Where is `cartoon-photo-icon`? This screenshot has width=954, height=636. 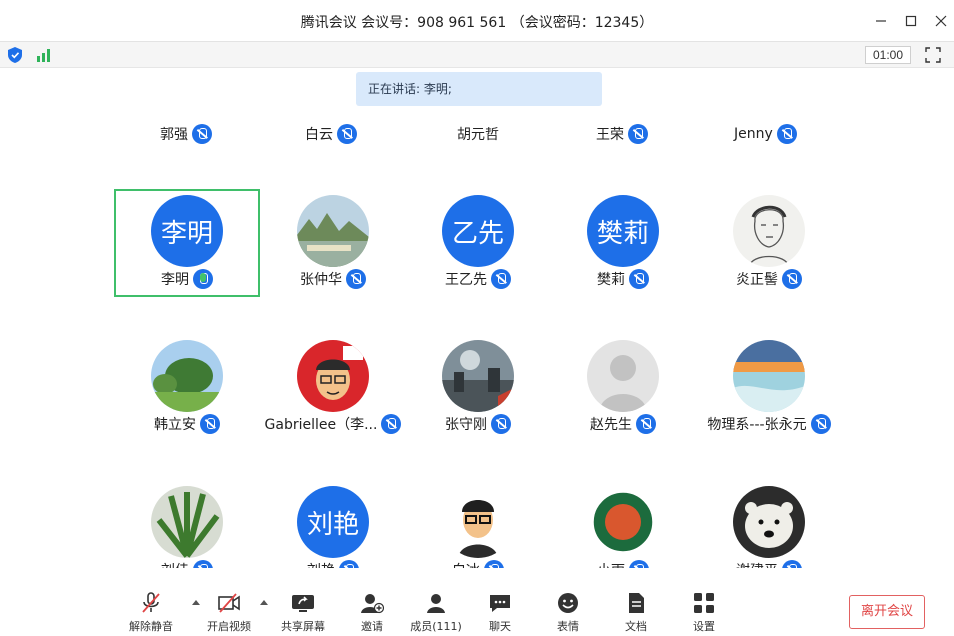 cartoon-photo-icon is located at coordinates (333, 376).